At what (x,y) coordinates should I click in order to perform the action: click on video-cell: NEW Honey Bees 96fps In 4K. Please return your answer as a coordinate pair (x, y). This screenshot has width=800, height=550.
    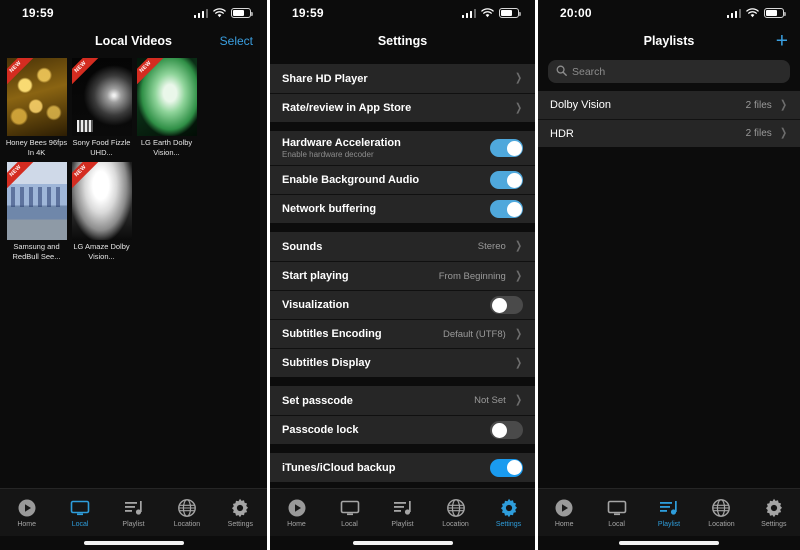
    Looking at the image, I should click on (36, 108).